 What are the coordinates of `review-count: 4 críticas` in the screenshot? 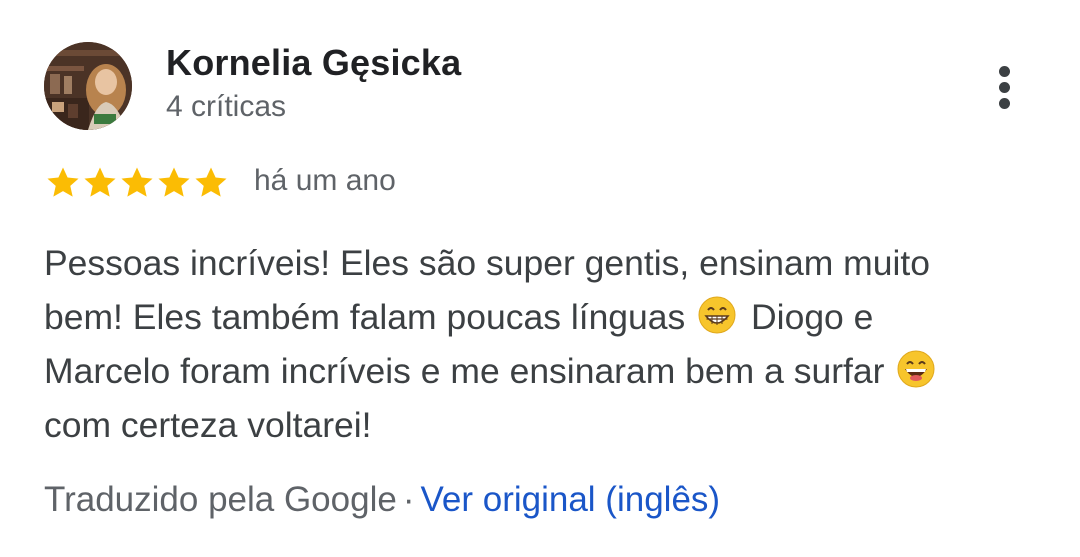 It's located at (226, 107).